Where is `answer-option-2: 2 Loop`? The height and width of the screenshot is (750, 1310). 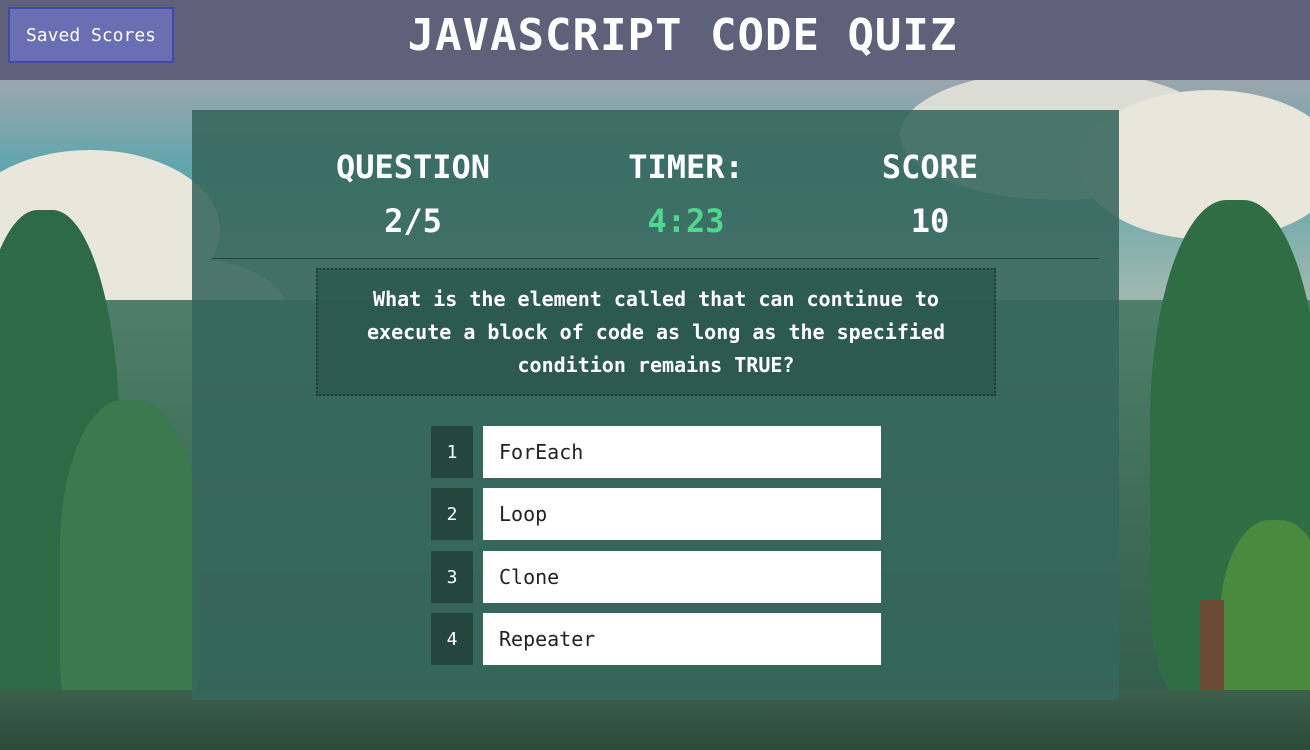 answer-option-2: 2 Loop is located at coordinates (656, 514).